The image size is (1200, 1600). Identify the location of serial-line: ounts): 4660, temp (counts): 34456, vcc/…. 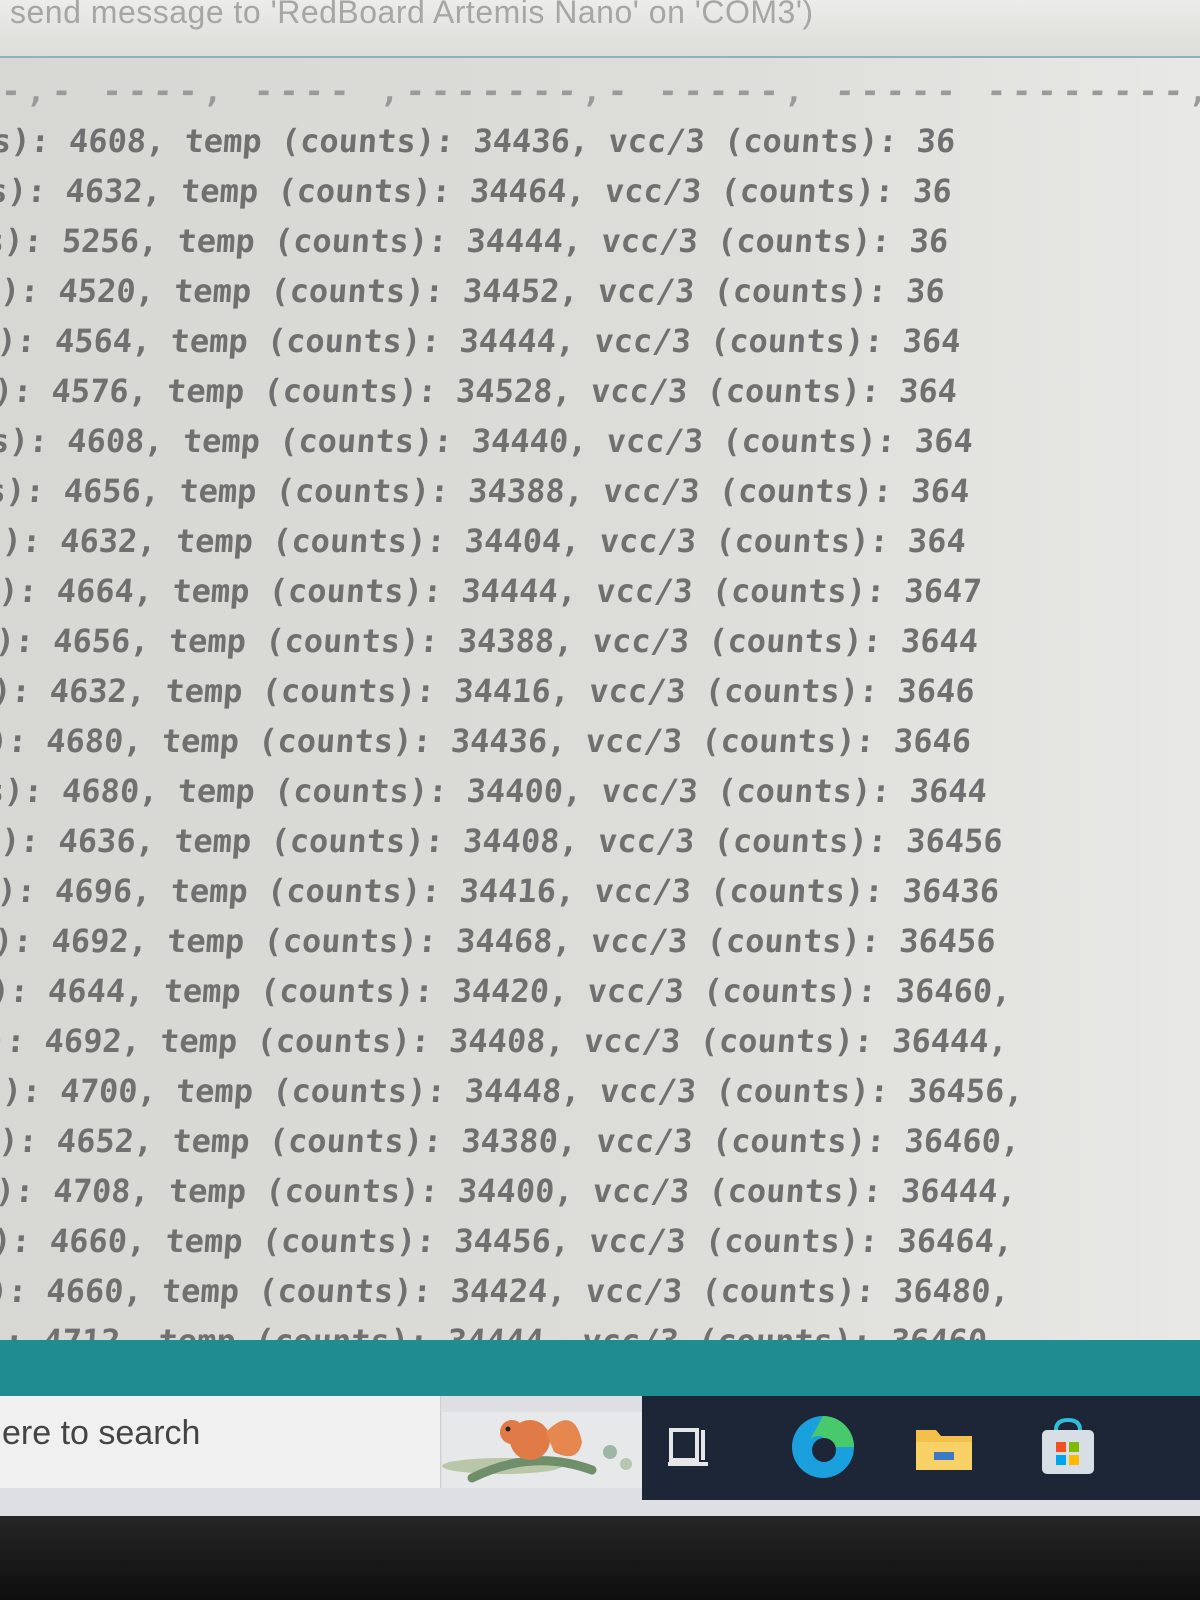
(507, 1241).